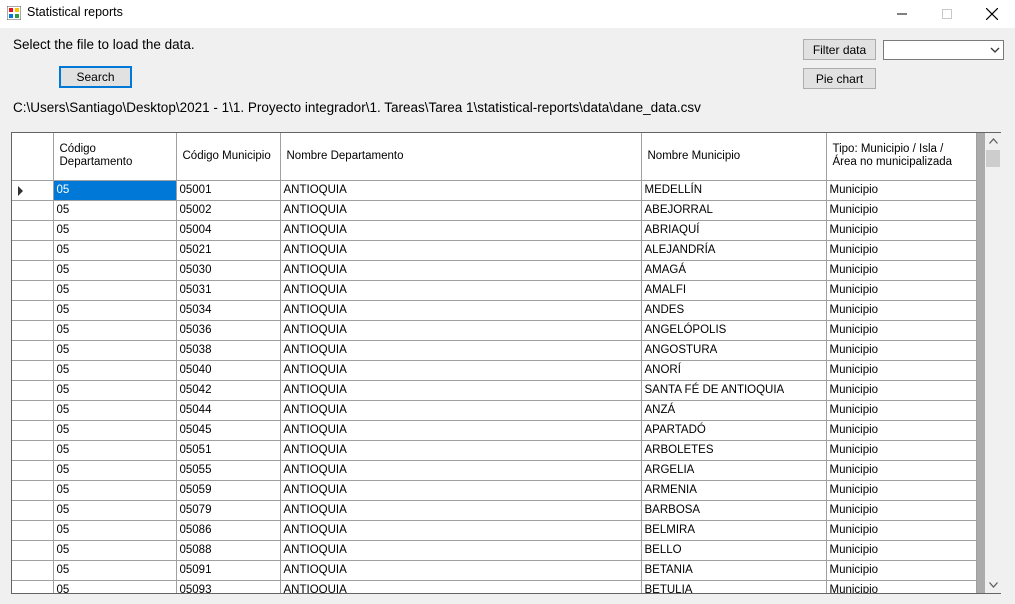  What do you see at coordinates (228, 250) in the screenshot?
I see `table-cell: 05021` at bounding box center [228, 250].